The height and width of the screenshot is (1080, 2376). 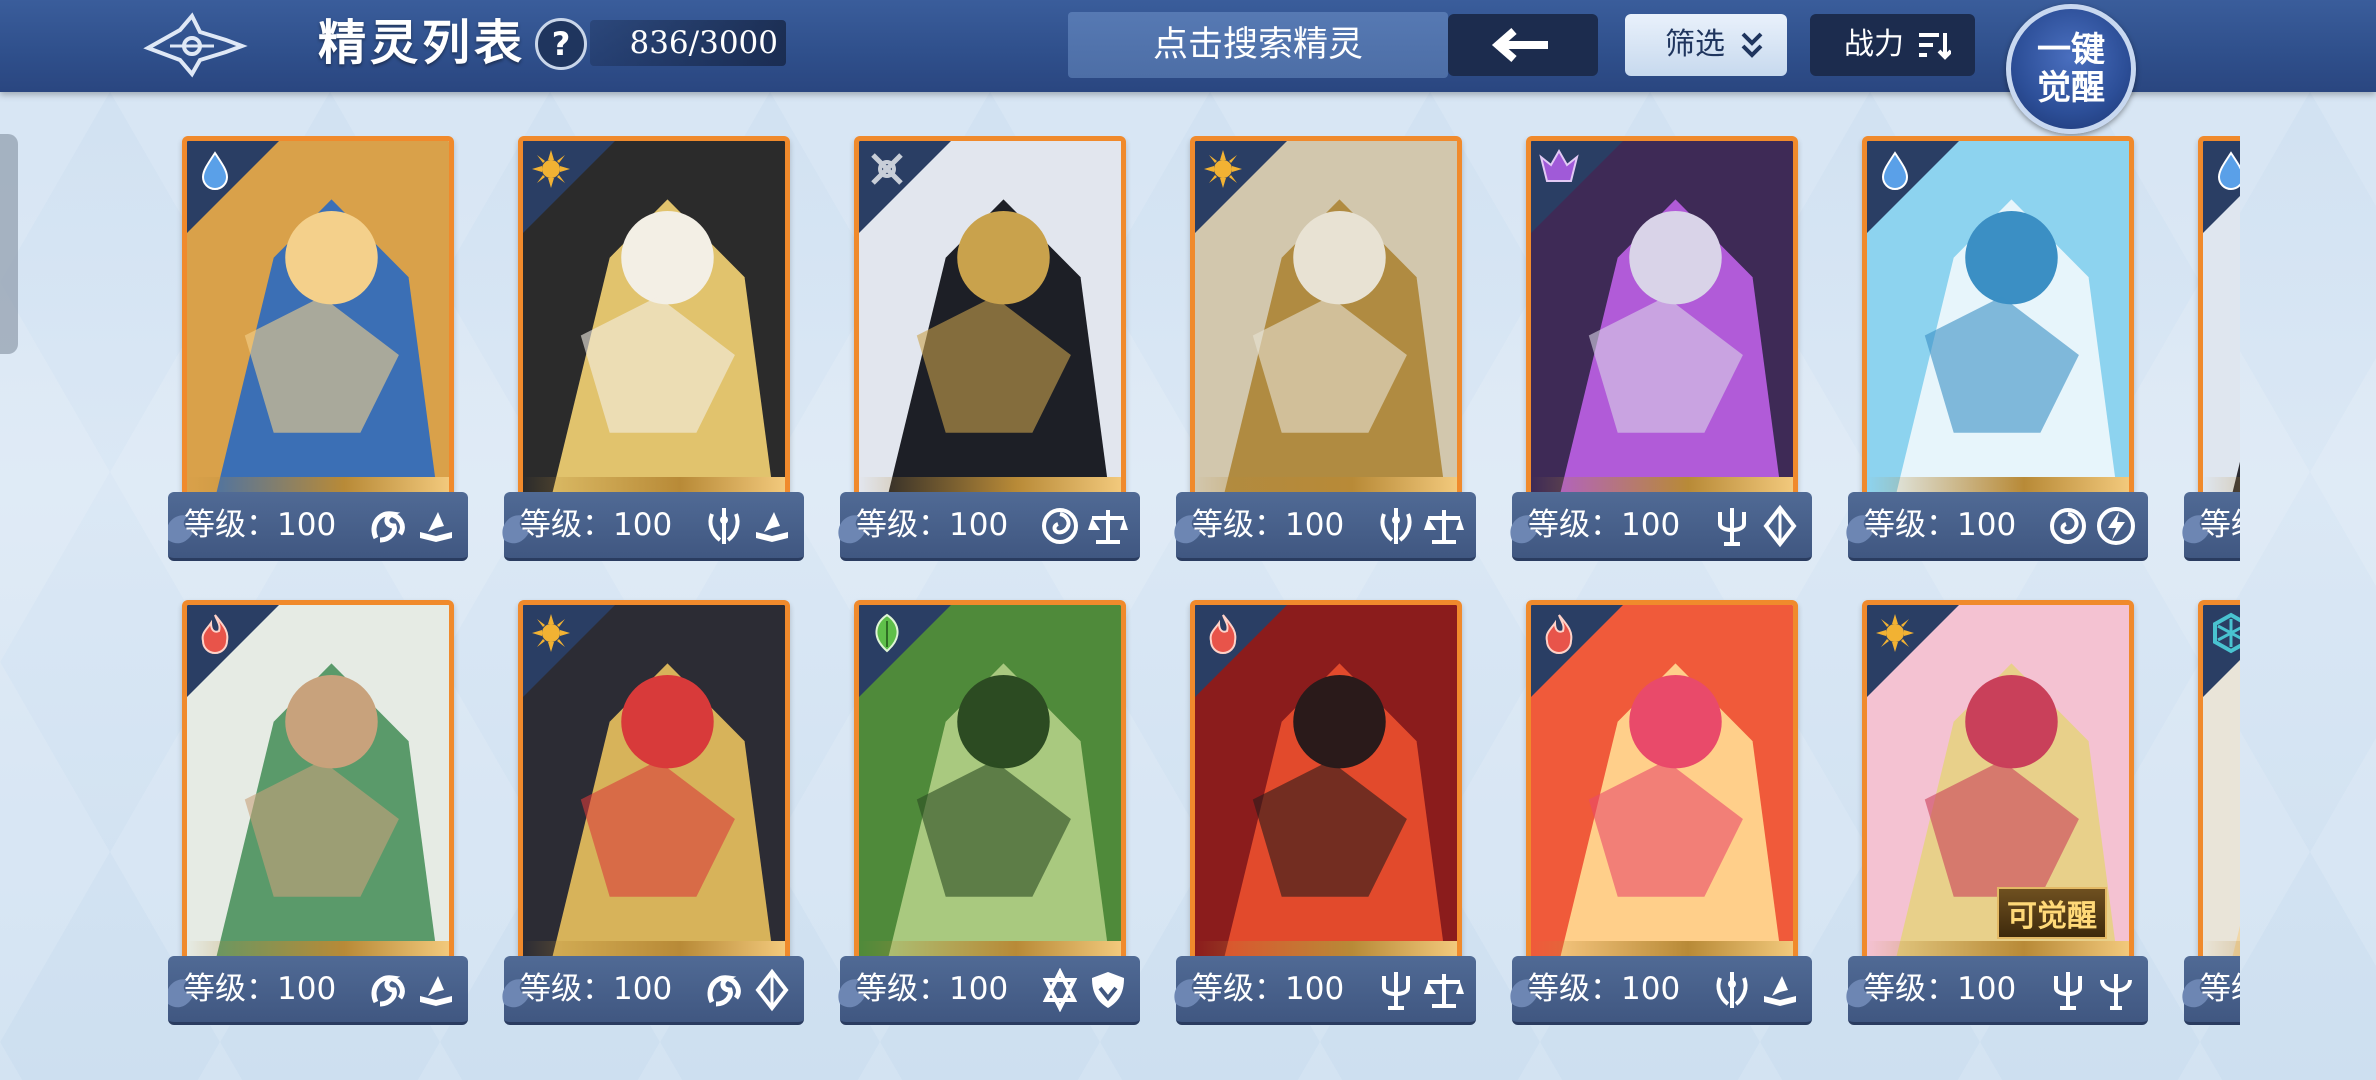 I want to click on mechanical-element-icon, so click(x=887, y=169).